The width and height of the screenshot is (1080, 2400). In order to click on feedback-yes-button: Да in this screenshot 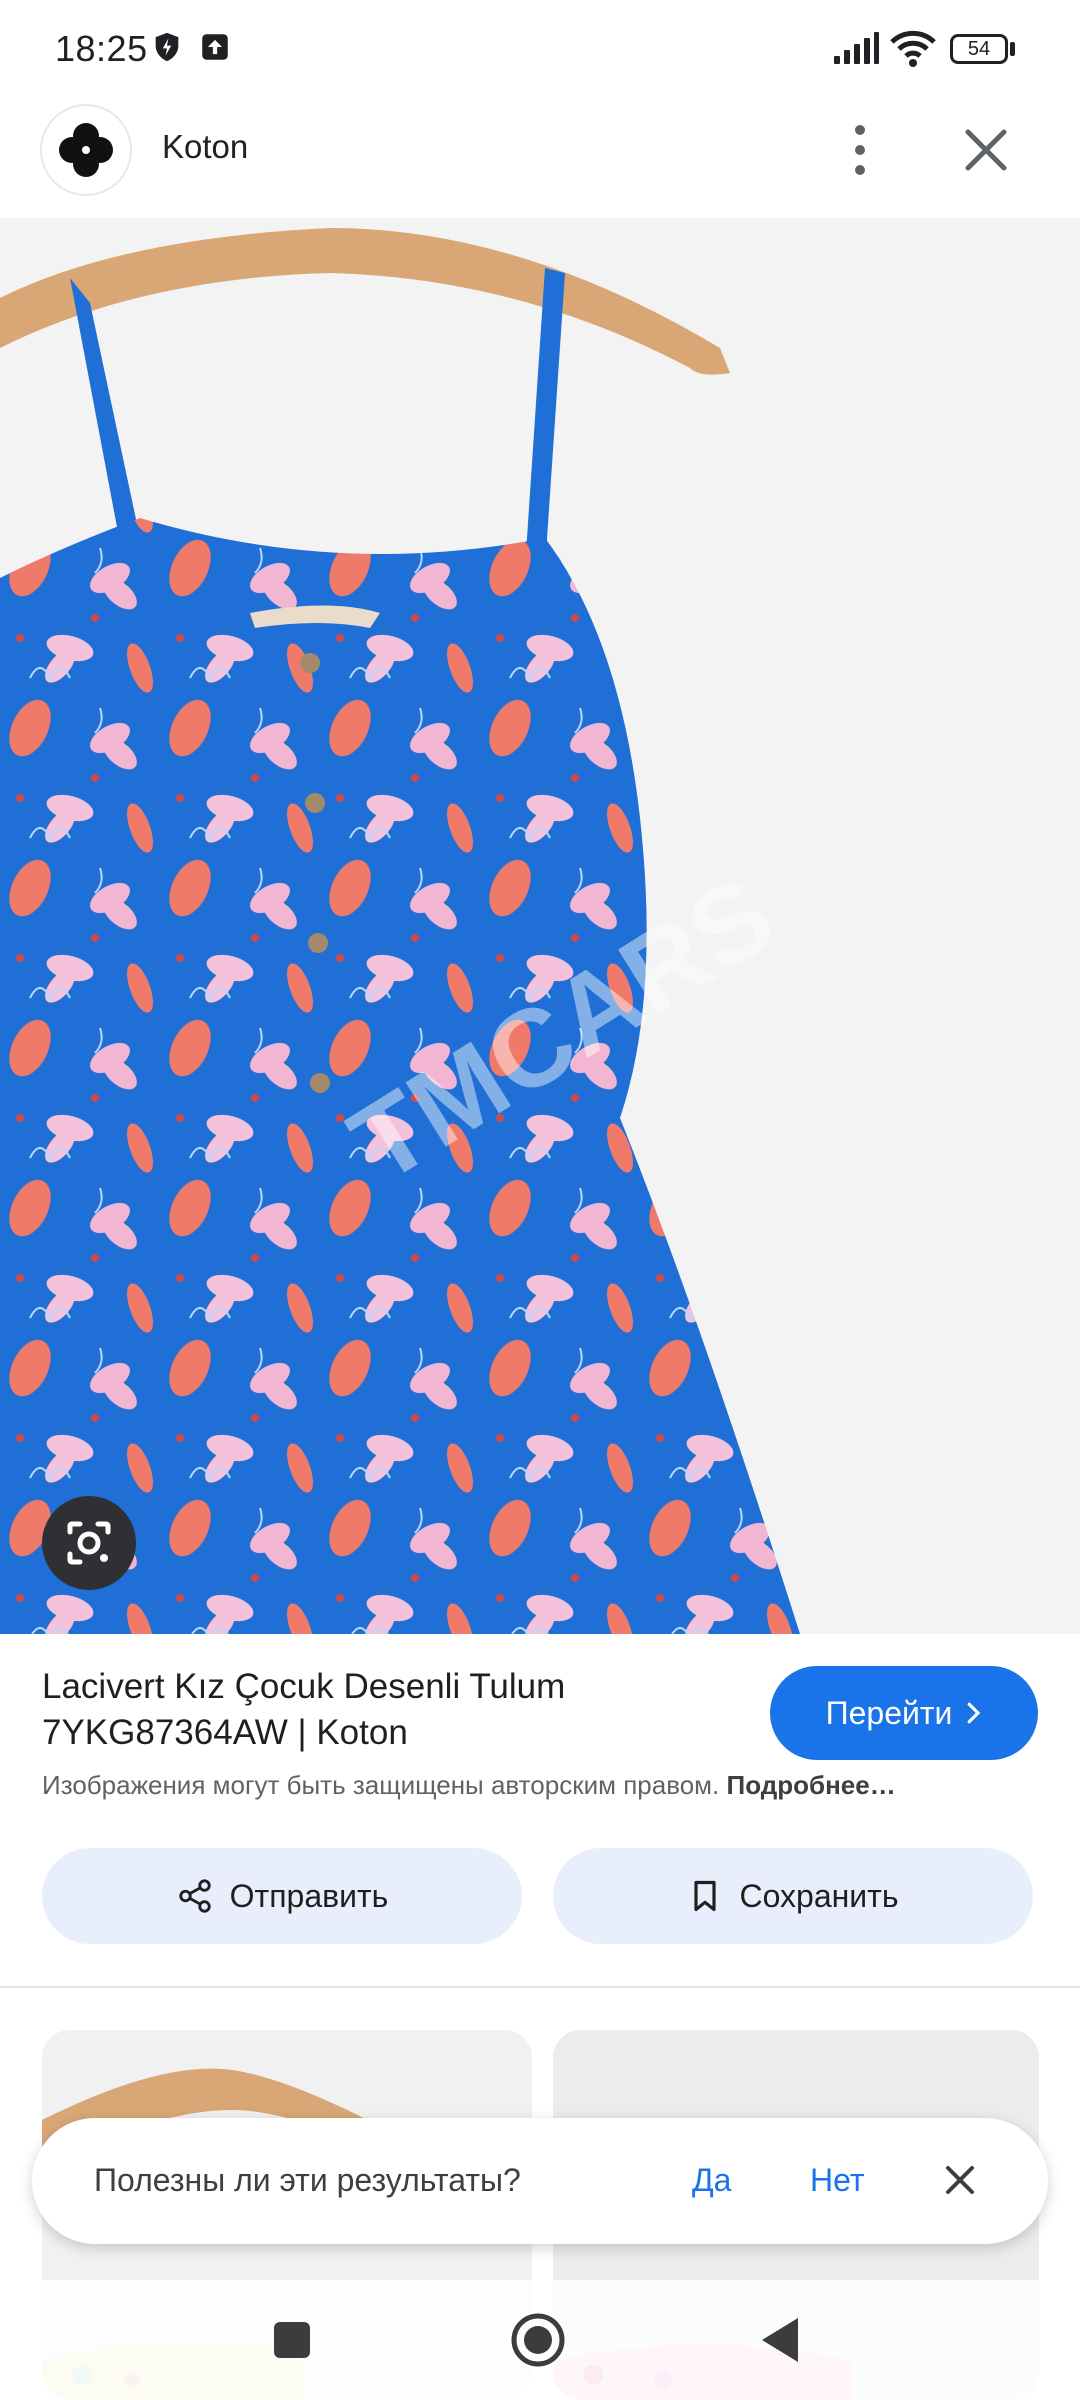, I will do `click(711, 2180)`.